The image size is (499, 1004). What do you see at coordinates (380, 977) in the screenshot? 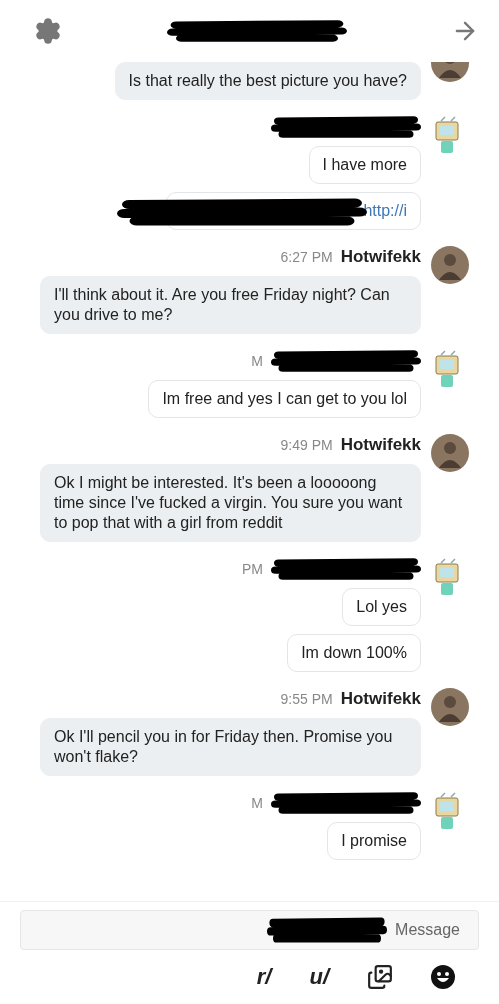
I see `gallery-icon` at bounding box center [380, 977].